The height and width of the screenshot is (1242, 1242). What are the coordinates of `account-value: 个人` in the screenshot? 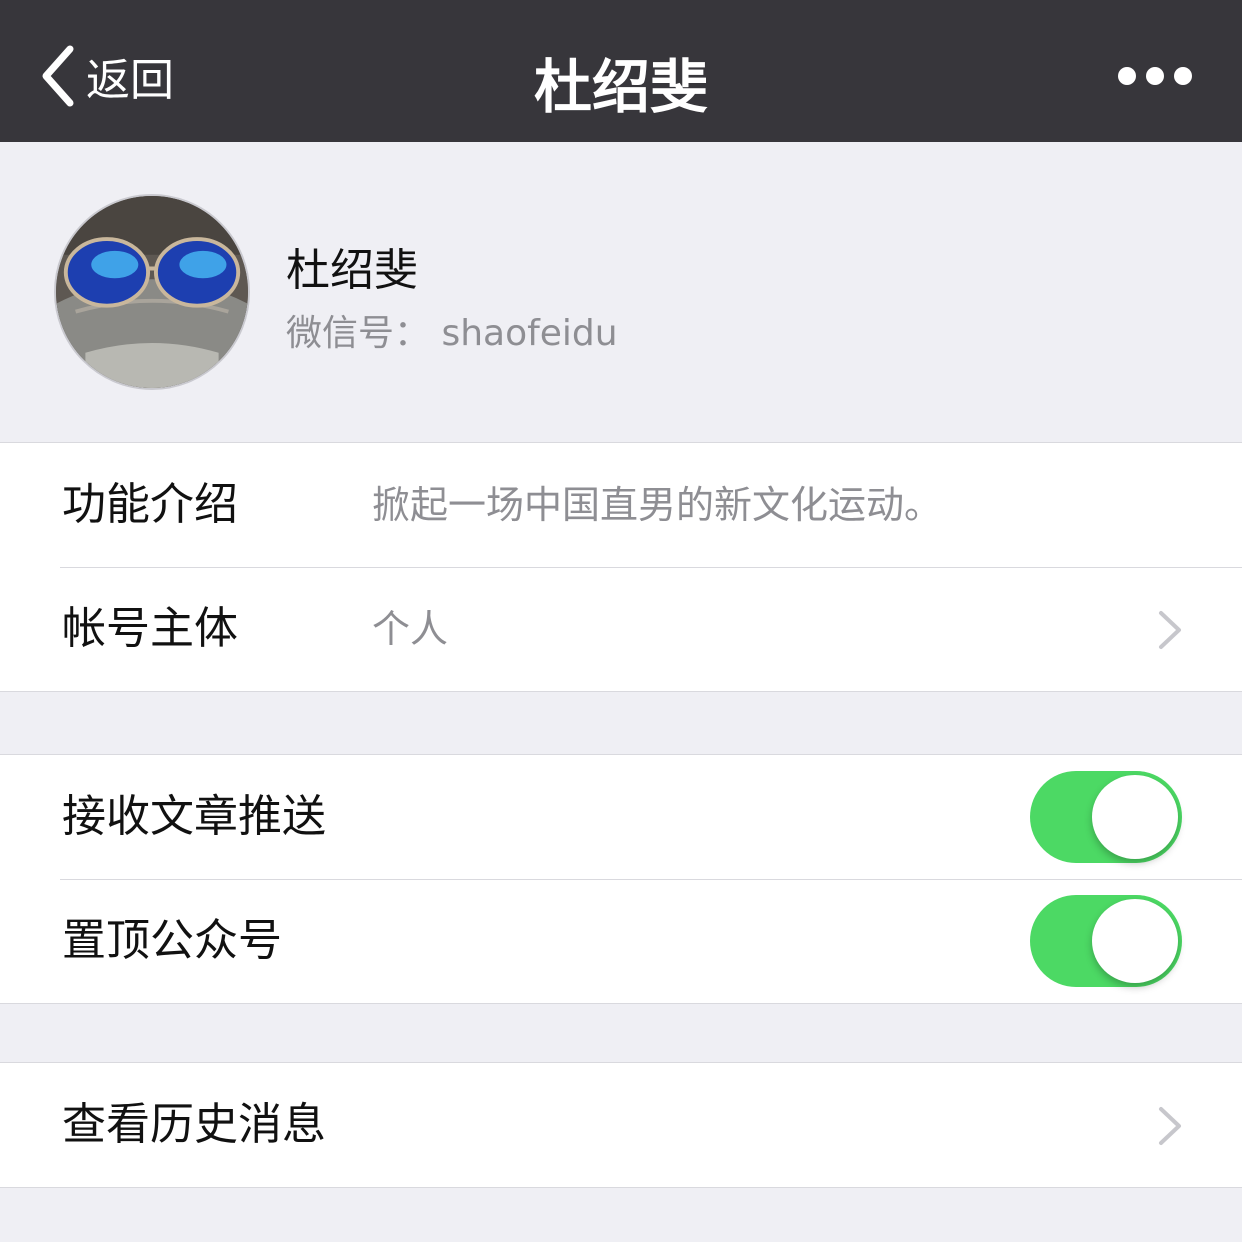 It's located at (410, 629).